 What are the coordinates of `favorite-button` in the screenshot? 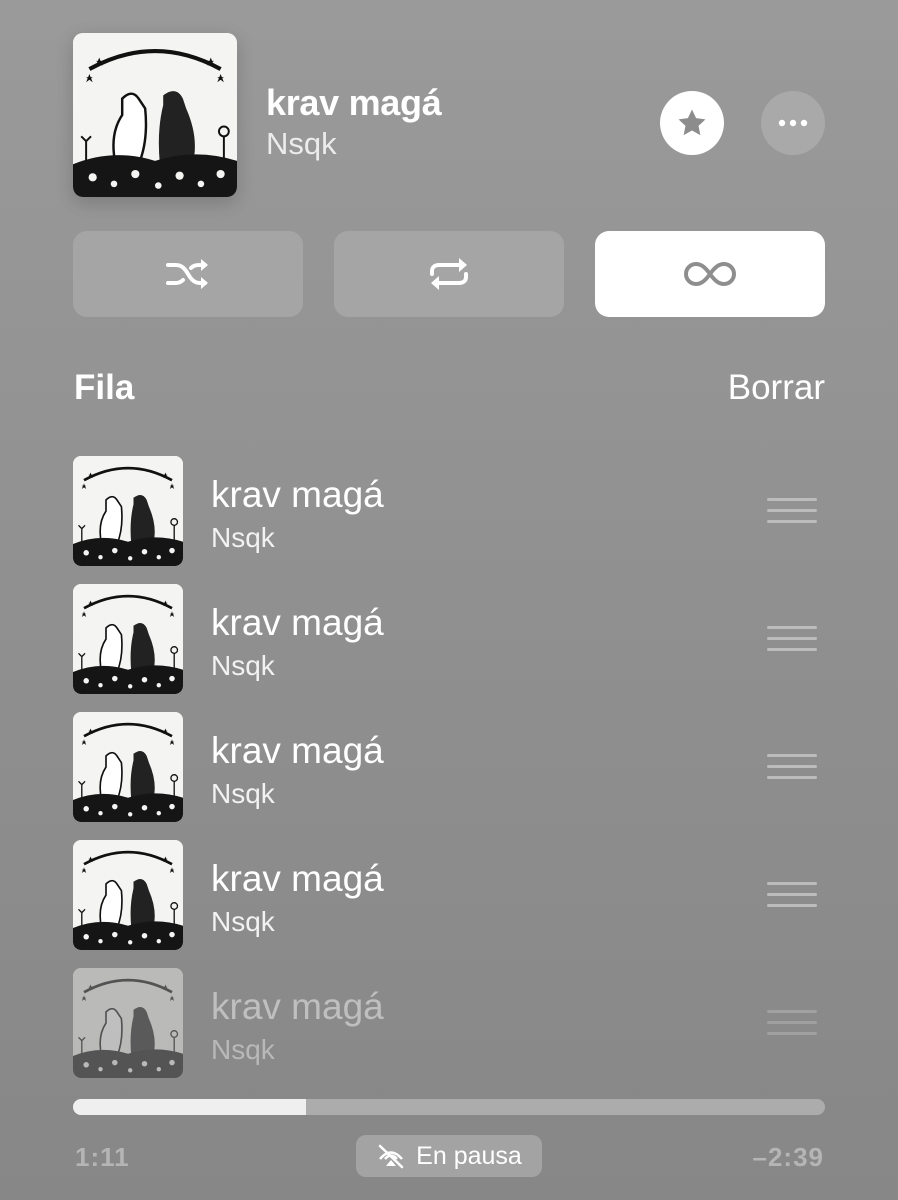 It's located at (692, 123).